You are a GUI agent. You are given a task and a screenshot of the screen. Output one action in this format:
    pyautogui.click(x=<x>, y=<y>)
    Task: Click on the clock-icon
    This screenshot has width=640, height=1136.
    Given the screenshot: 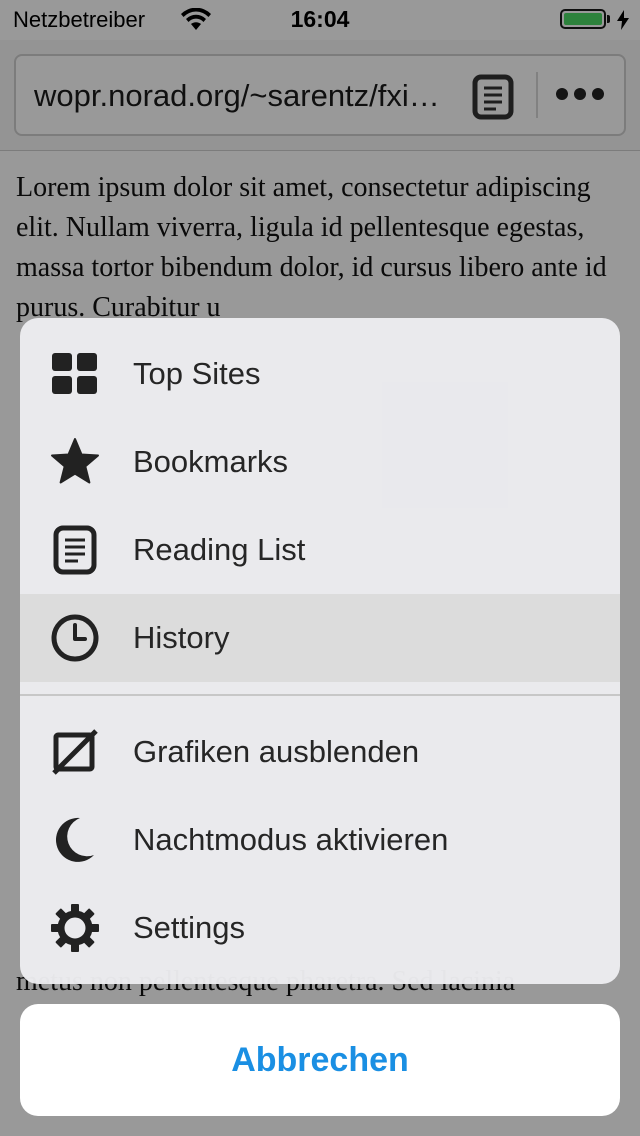 What is the action you would take?
    pyautogui.click(x=75, y=638)
    